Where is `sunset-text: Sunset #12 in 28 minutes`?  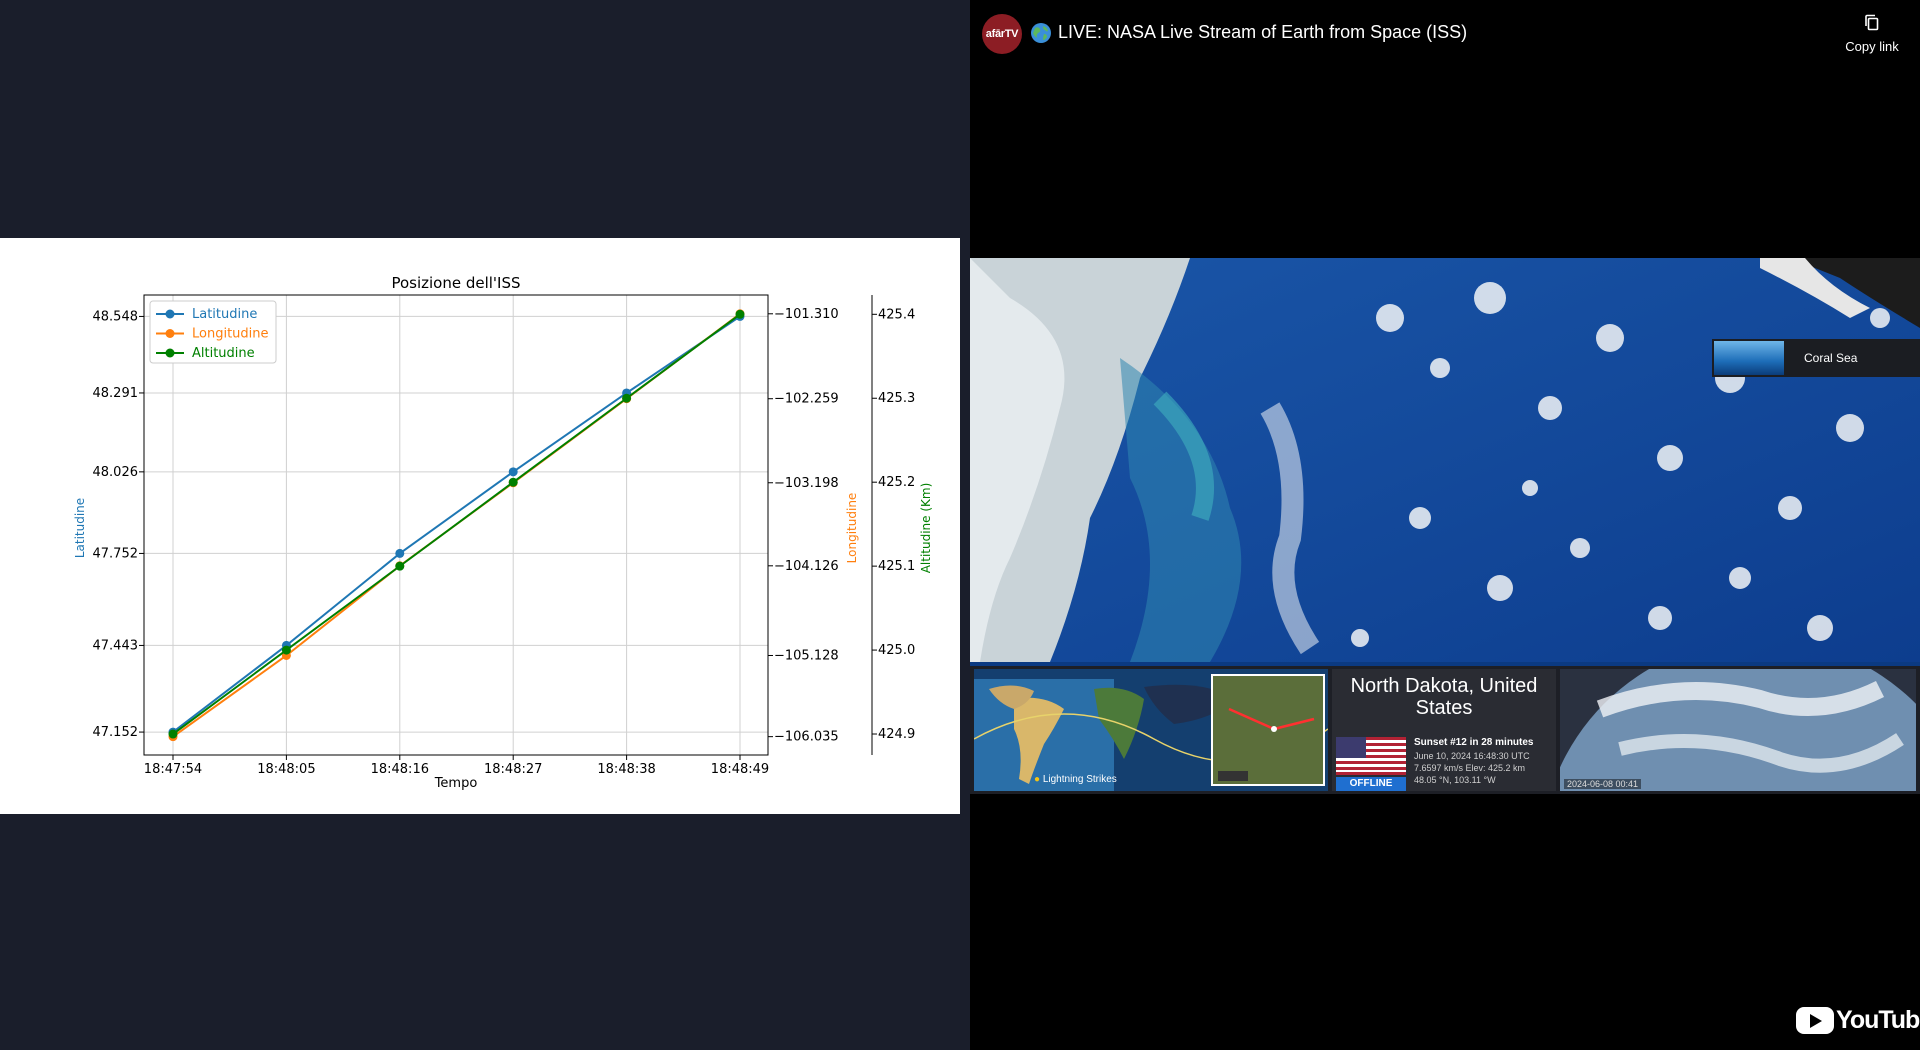
sunset-text: Sunset #12 in 28 minutes is located at coordinates (1474, 742).